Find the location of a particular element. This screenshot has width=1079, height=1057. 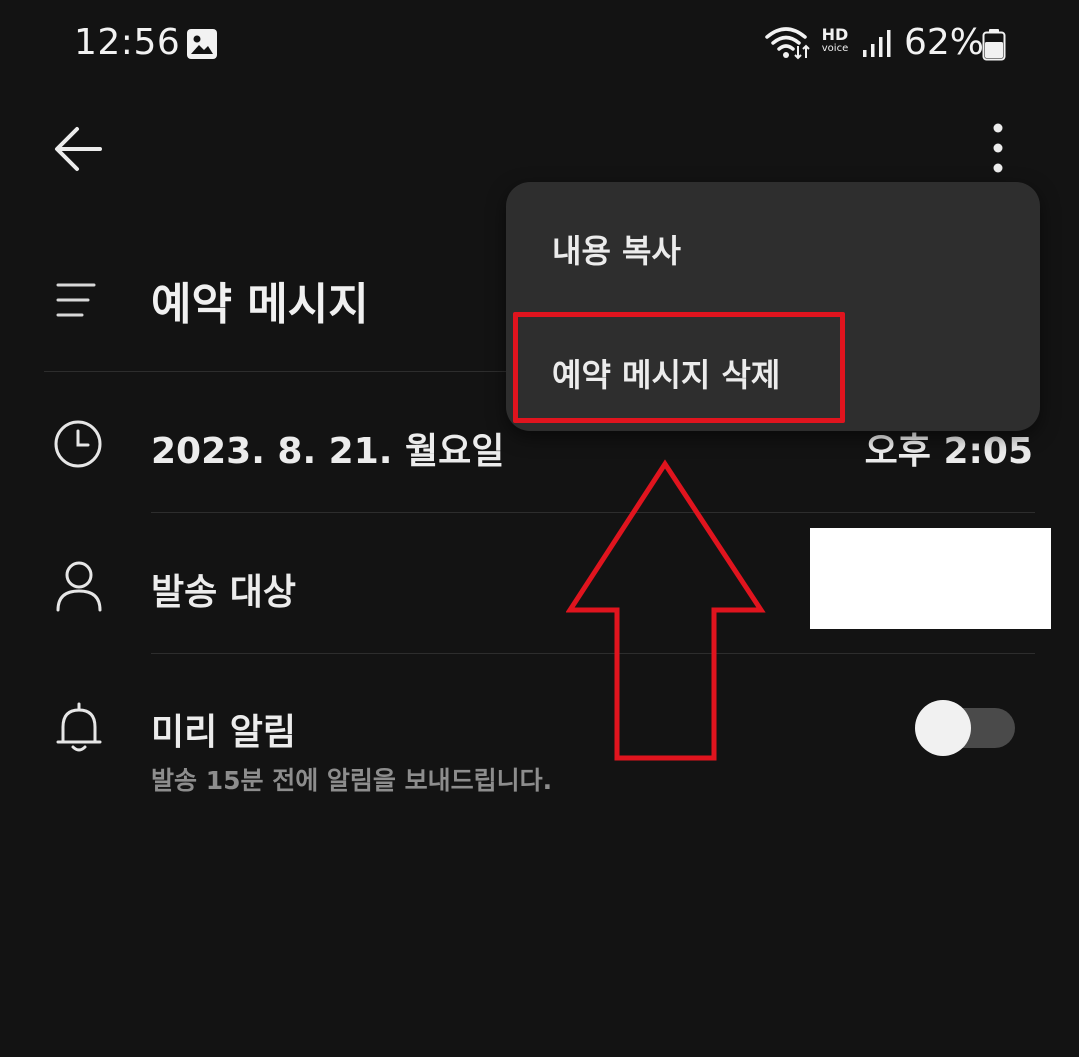

arrow-left-icon is located at coordinates (78, 149).